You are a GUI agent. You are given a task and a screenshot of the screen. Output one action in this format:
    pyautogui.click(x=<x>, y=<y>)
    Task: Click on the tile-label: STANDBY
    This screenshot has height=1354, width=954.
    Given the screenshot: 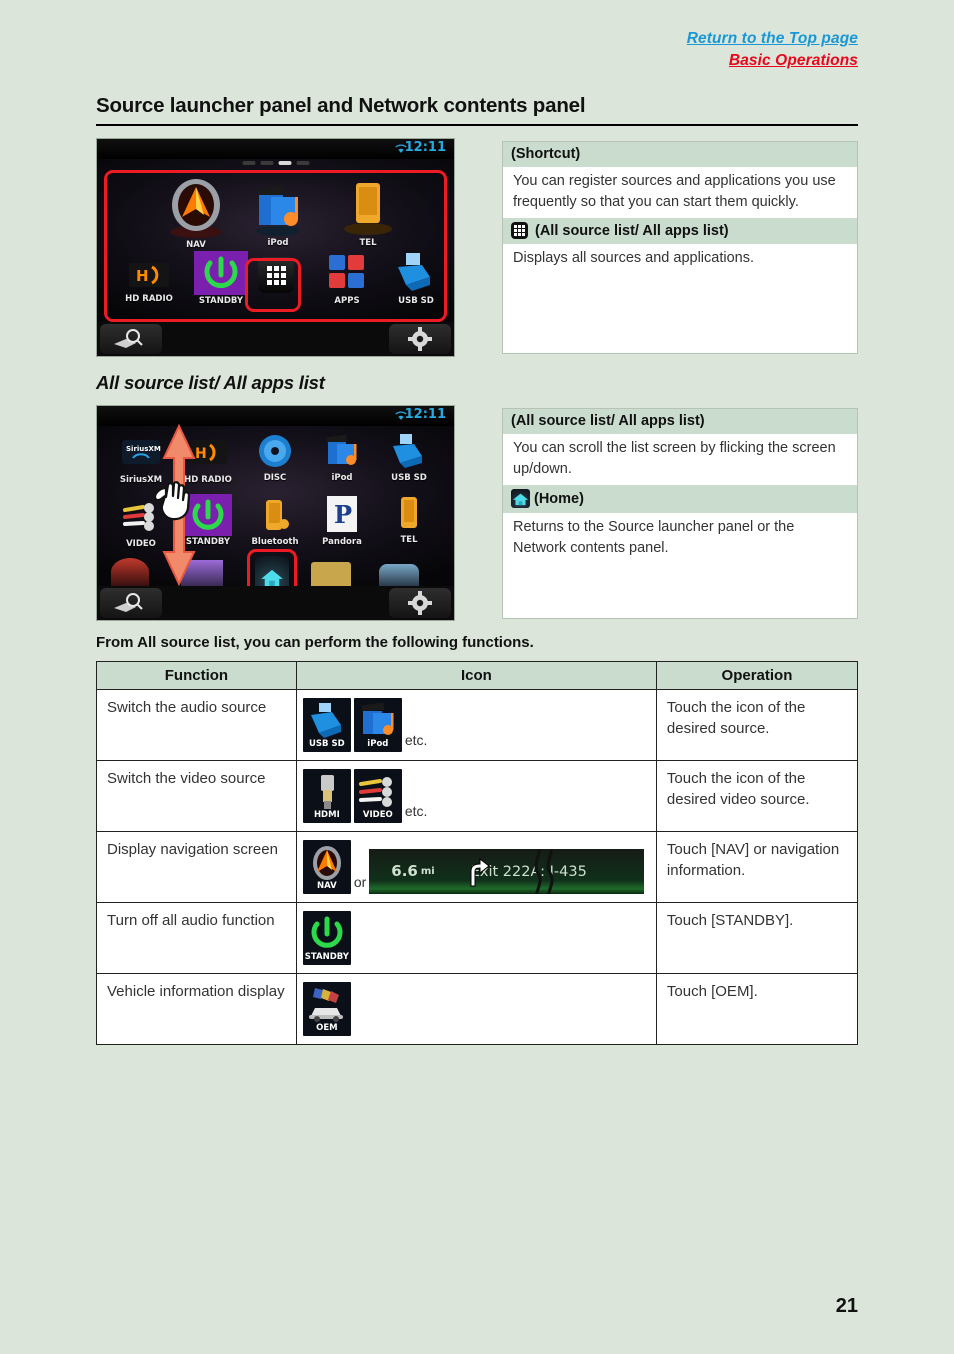 What is the action you would take?
    pyautogui.click(x=326, y=957)
    